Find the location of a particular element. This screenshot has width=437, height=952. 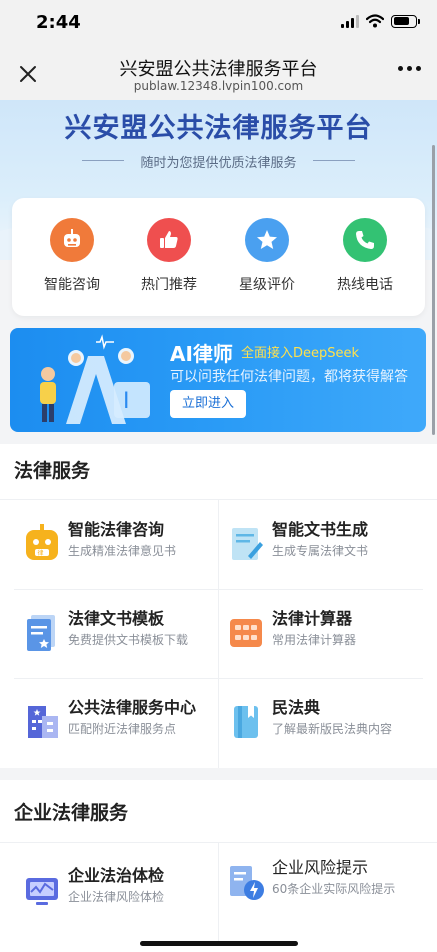

service-name: 智能文书生成 is located at coordinates (320, 529).